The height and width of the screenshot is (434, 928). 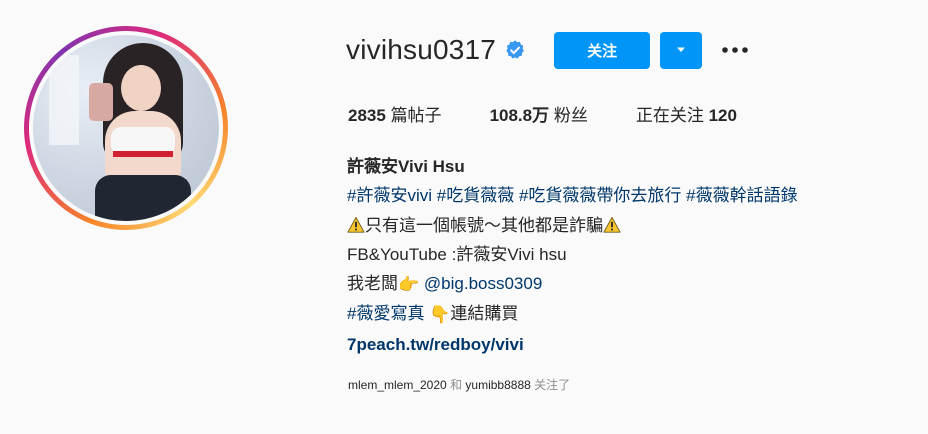 I want to click on following-count-value: 120, so click(x=722, y=115).